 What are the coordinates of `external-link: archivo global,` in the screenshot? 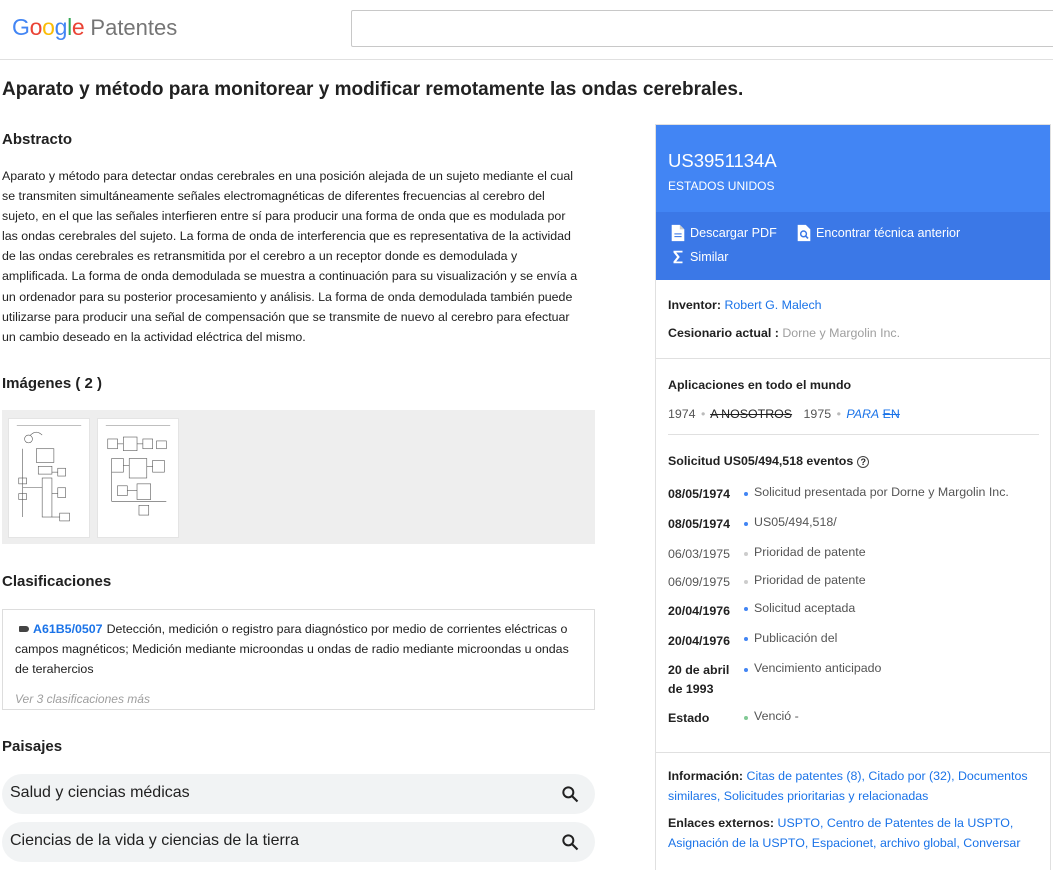 It's located at (920, 843).